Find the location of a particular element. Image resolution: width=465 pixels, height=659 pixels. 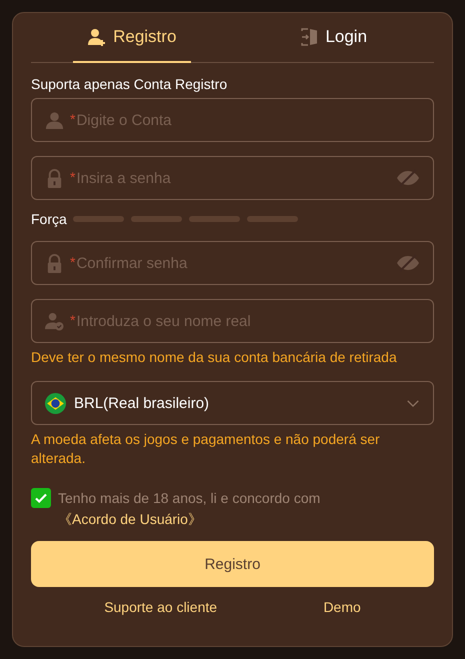

text-input: Insira a senha is located at coordinates (236, 178).